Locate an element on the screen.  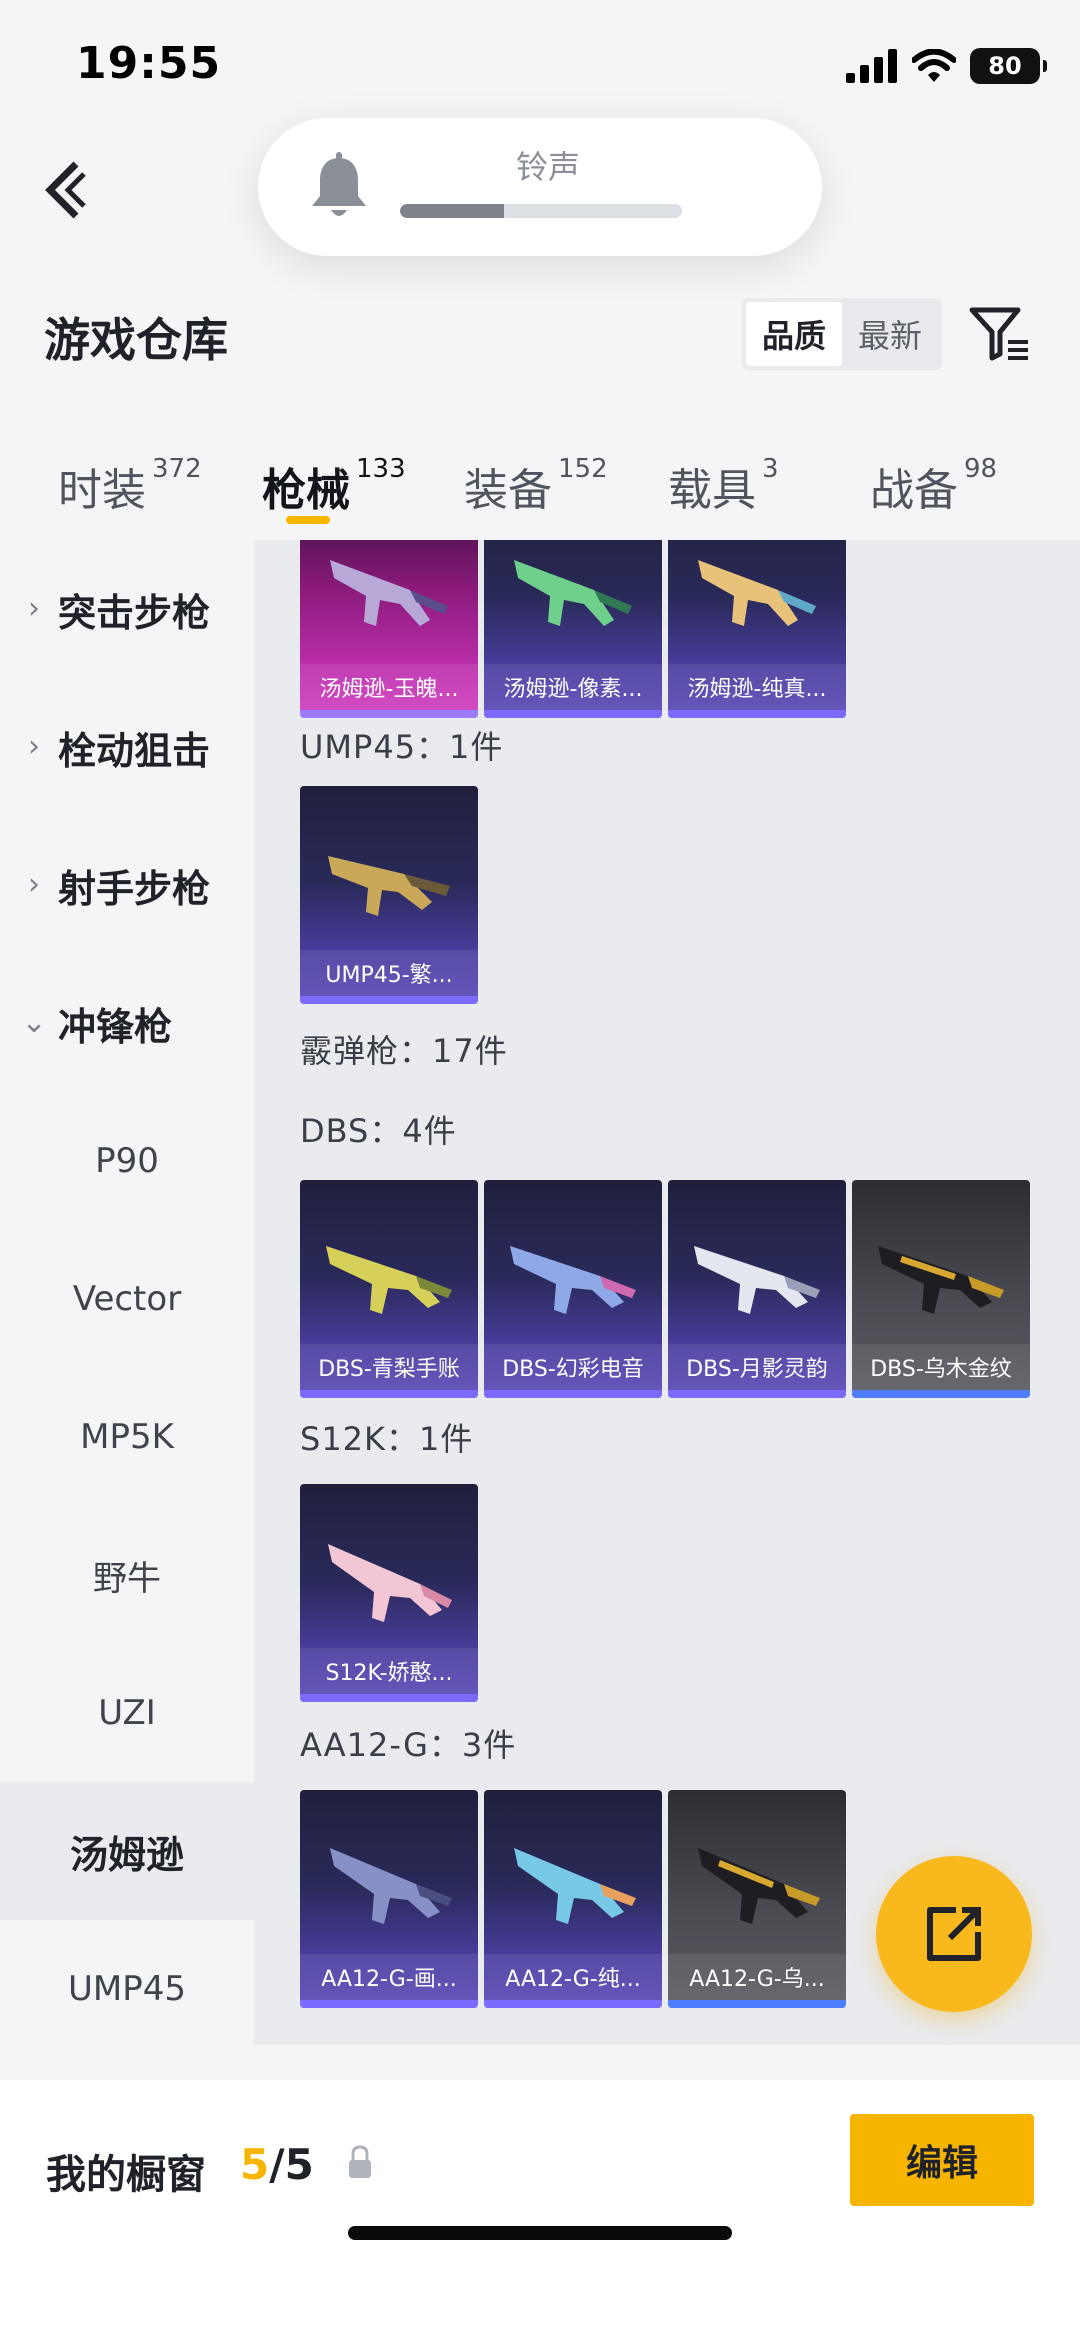
skin-card: DBS-乌木金纹 is located at coordinates (941, 1289).